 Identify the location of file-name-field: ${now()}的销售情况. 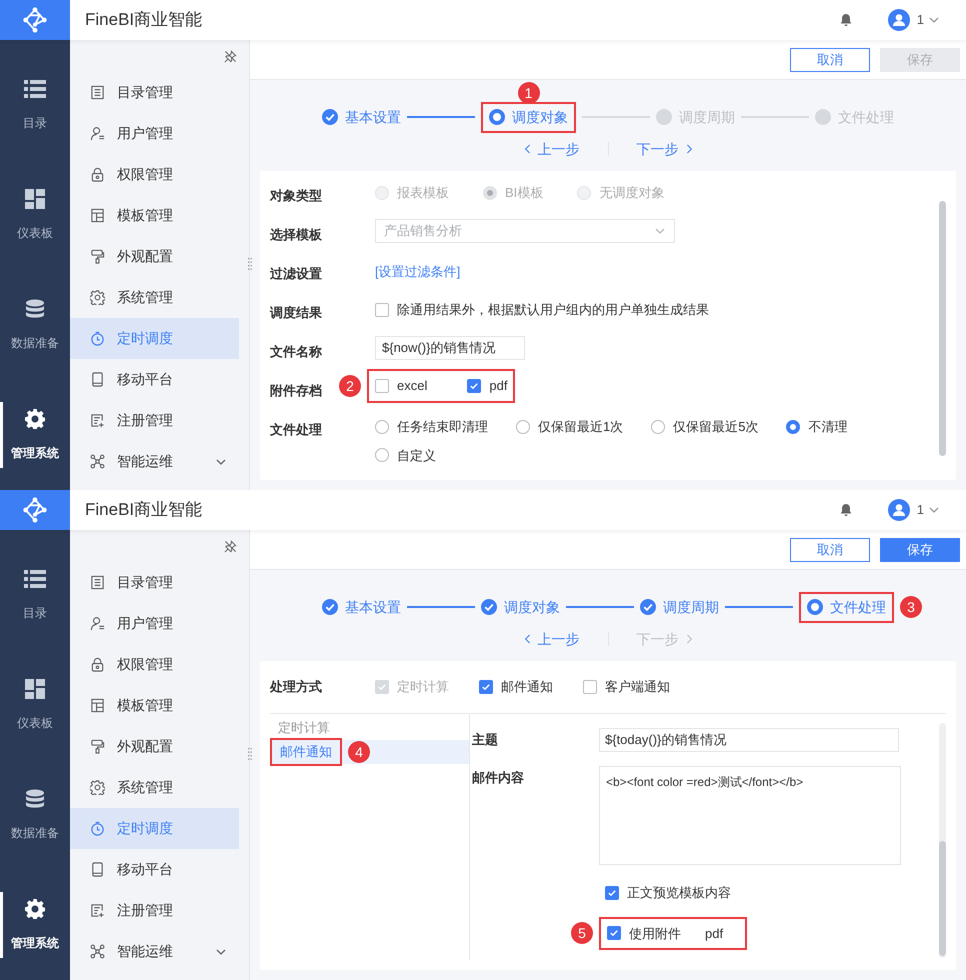
(450, 348).